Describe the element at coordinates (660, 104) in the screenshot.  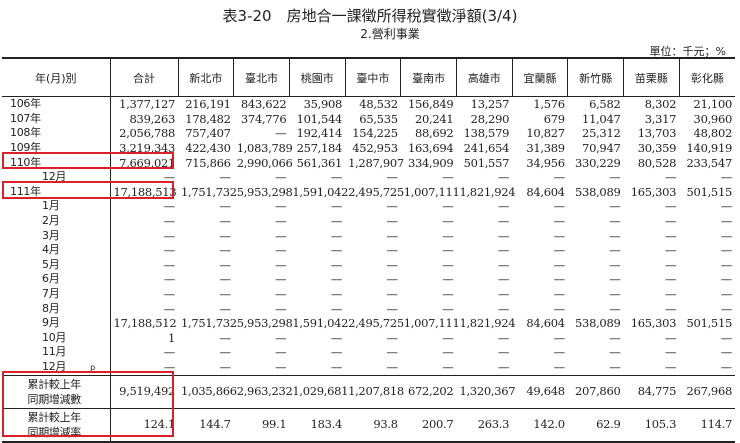
I see `table-cell: 8,302` at that location.